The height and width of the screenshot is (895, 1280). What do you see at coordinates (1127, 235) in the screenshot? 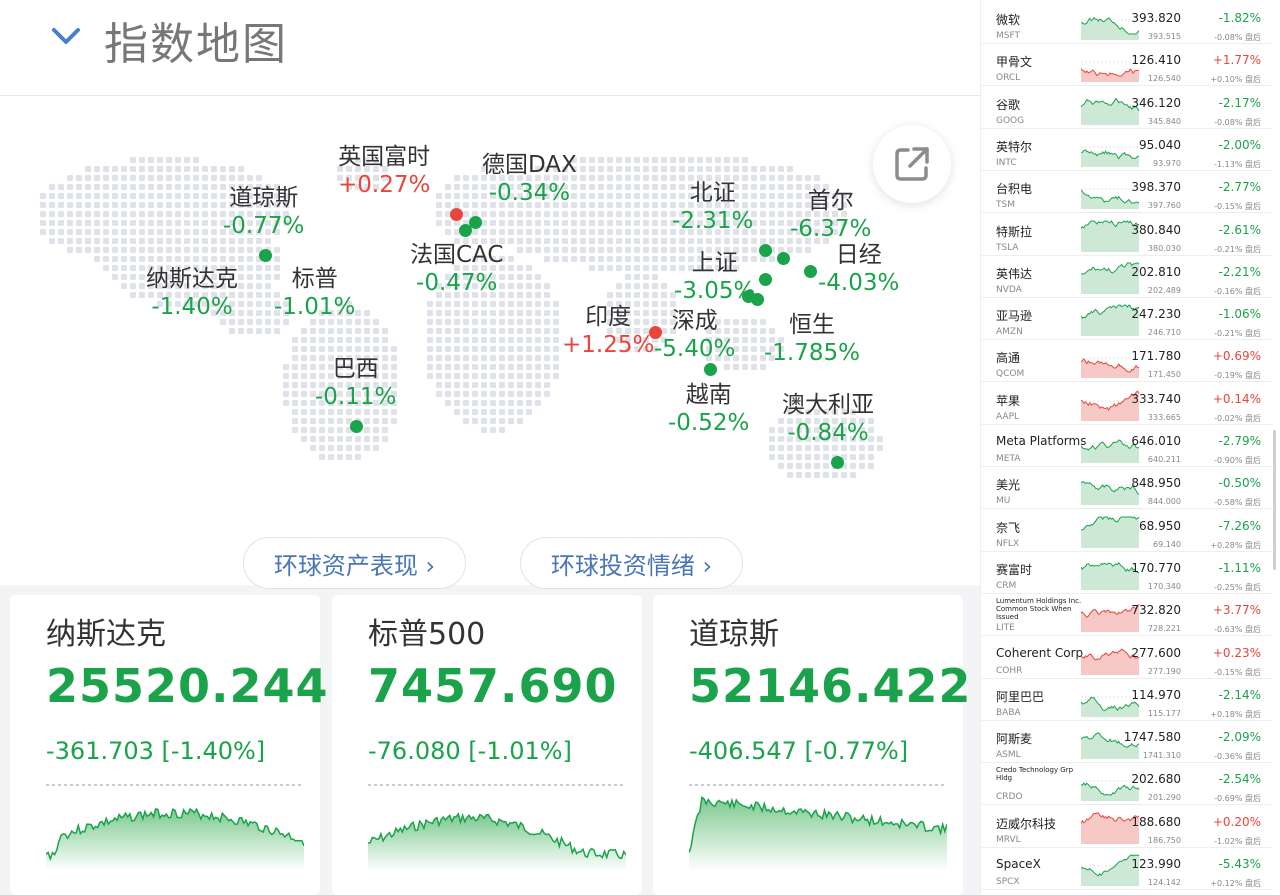
I see `stock-row: 特斯拉 TSLA 380.840 380.030 -2.61% -0.21% 盘后` at bounding box center [1127, 235].